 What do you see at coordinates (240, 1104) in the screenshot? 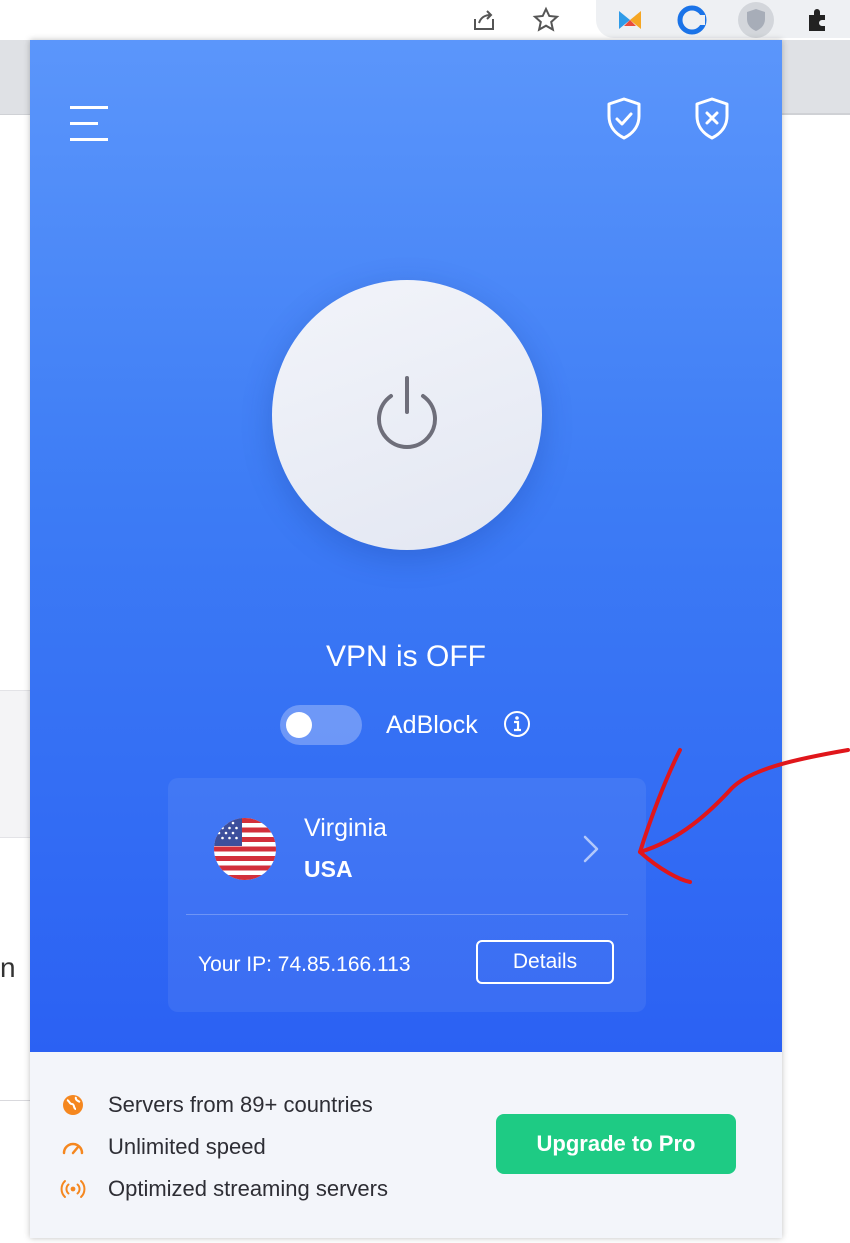
I see `feature-text: Servers from 89+ countries` at bounding box center [240, 1104].